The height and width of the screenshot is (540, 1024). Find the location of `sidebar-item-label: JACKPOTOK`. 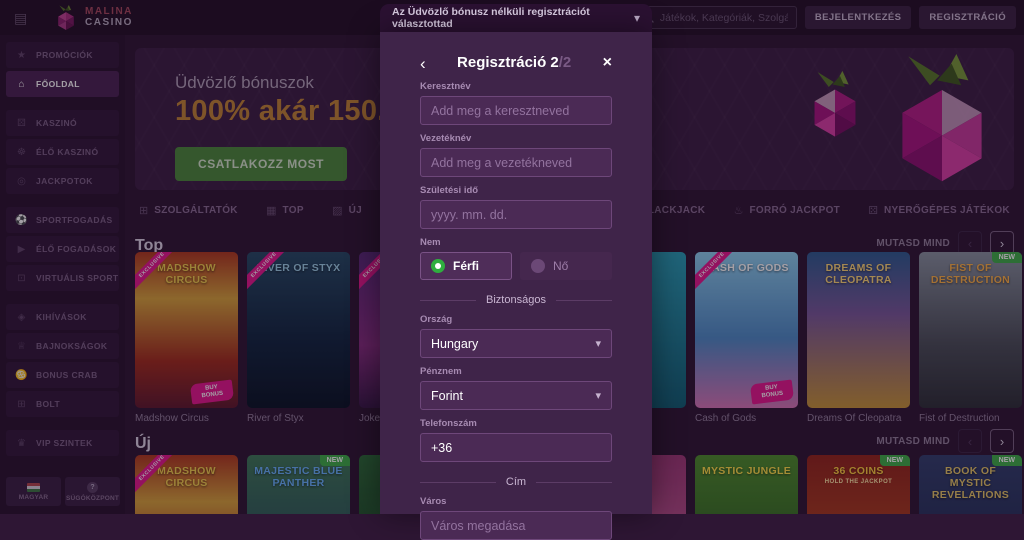

sidebar-item-label: JACKPOTOK is located at coordinates (64, 181).